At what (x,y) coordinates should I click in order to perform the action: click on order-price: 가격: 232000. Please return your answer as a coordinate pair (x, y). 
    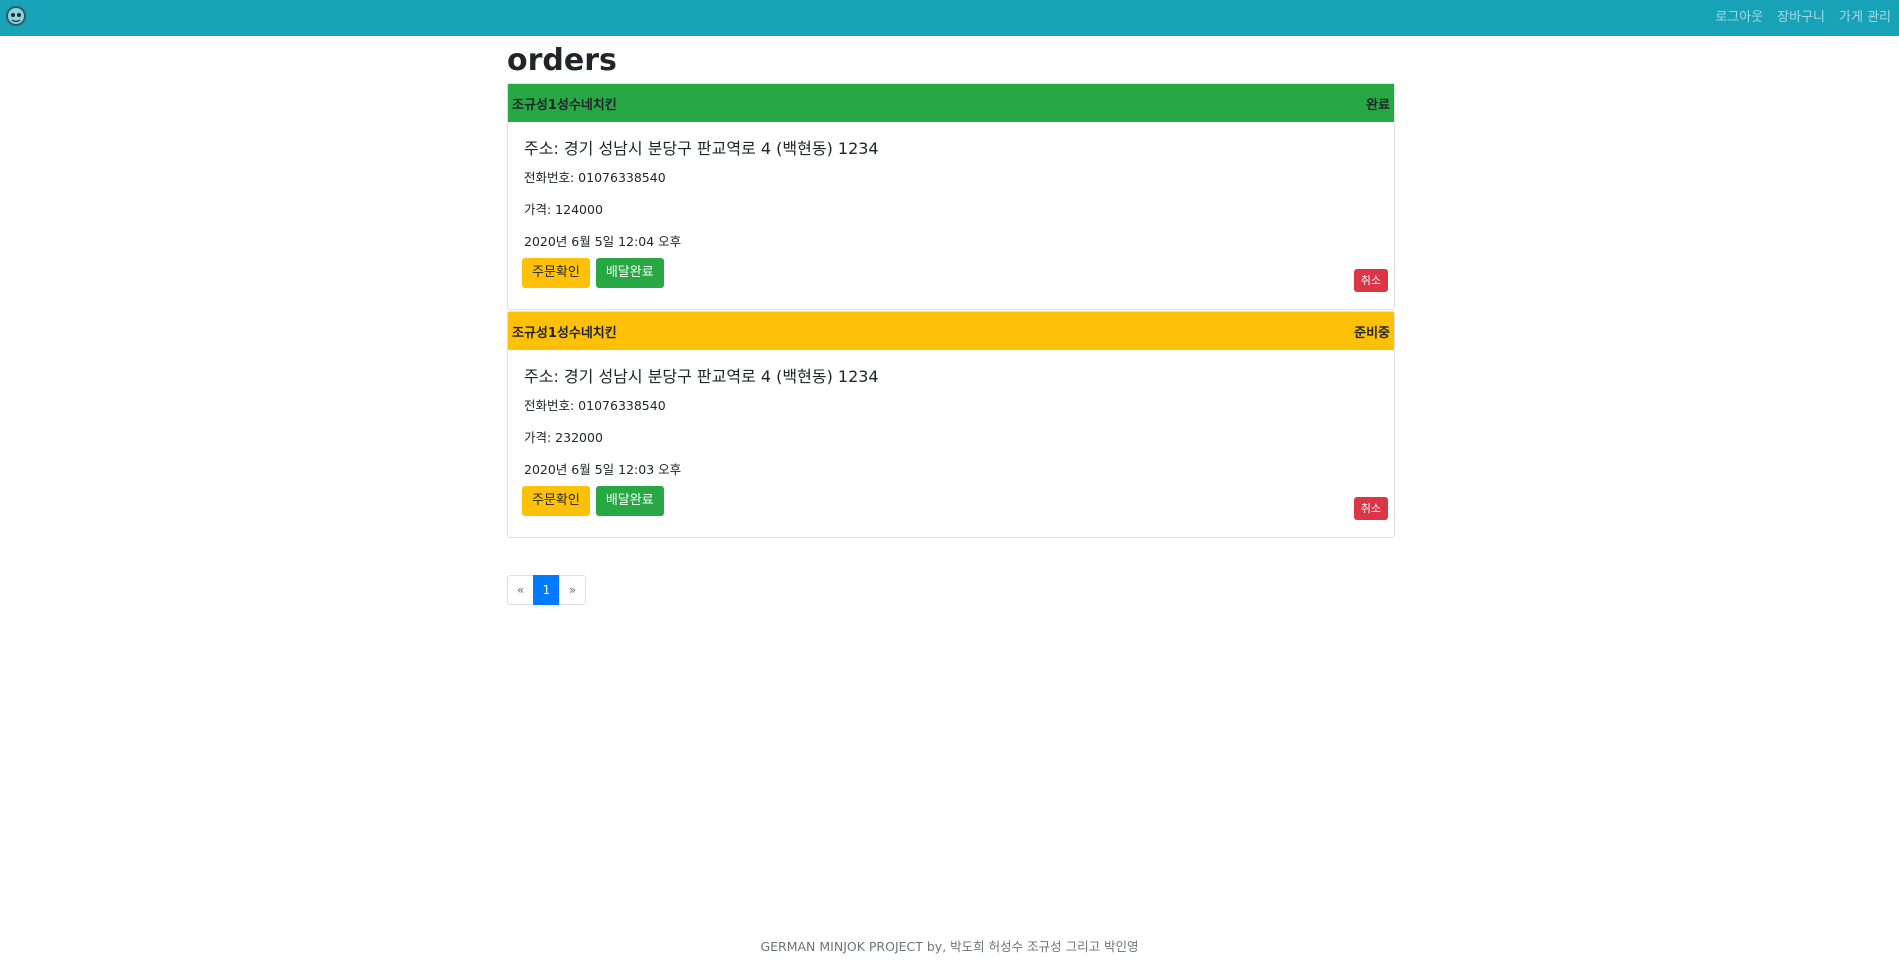
    Looking at the image, I should click on (563, 437).